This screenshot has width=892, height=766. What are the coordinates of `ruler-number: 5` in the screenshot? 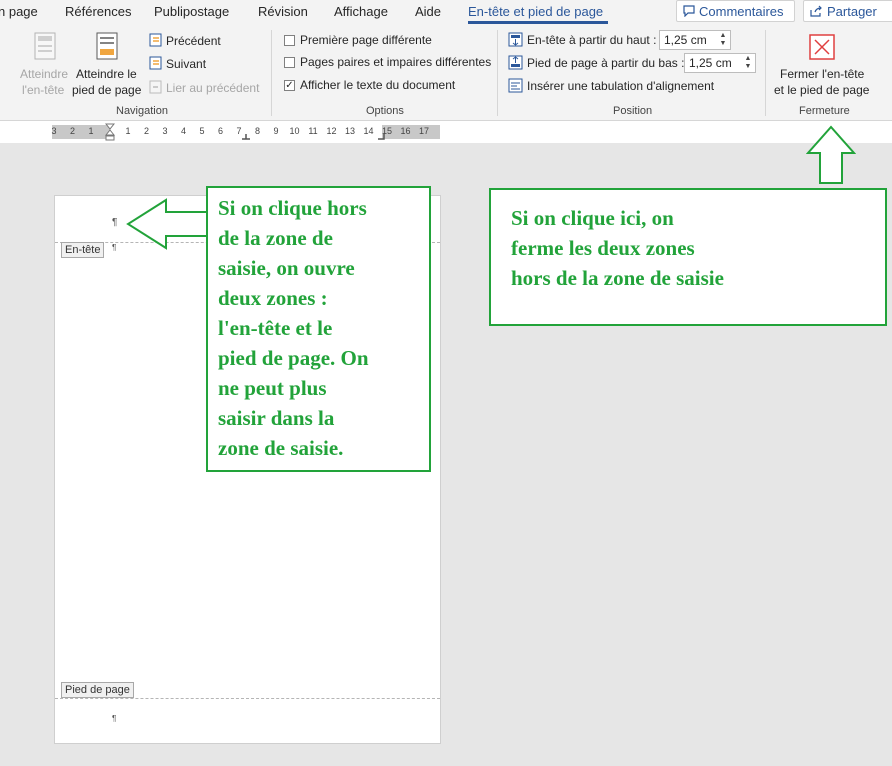 It's located at (202, 131).